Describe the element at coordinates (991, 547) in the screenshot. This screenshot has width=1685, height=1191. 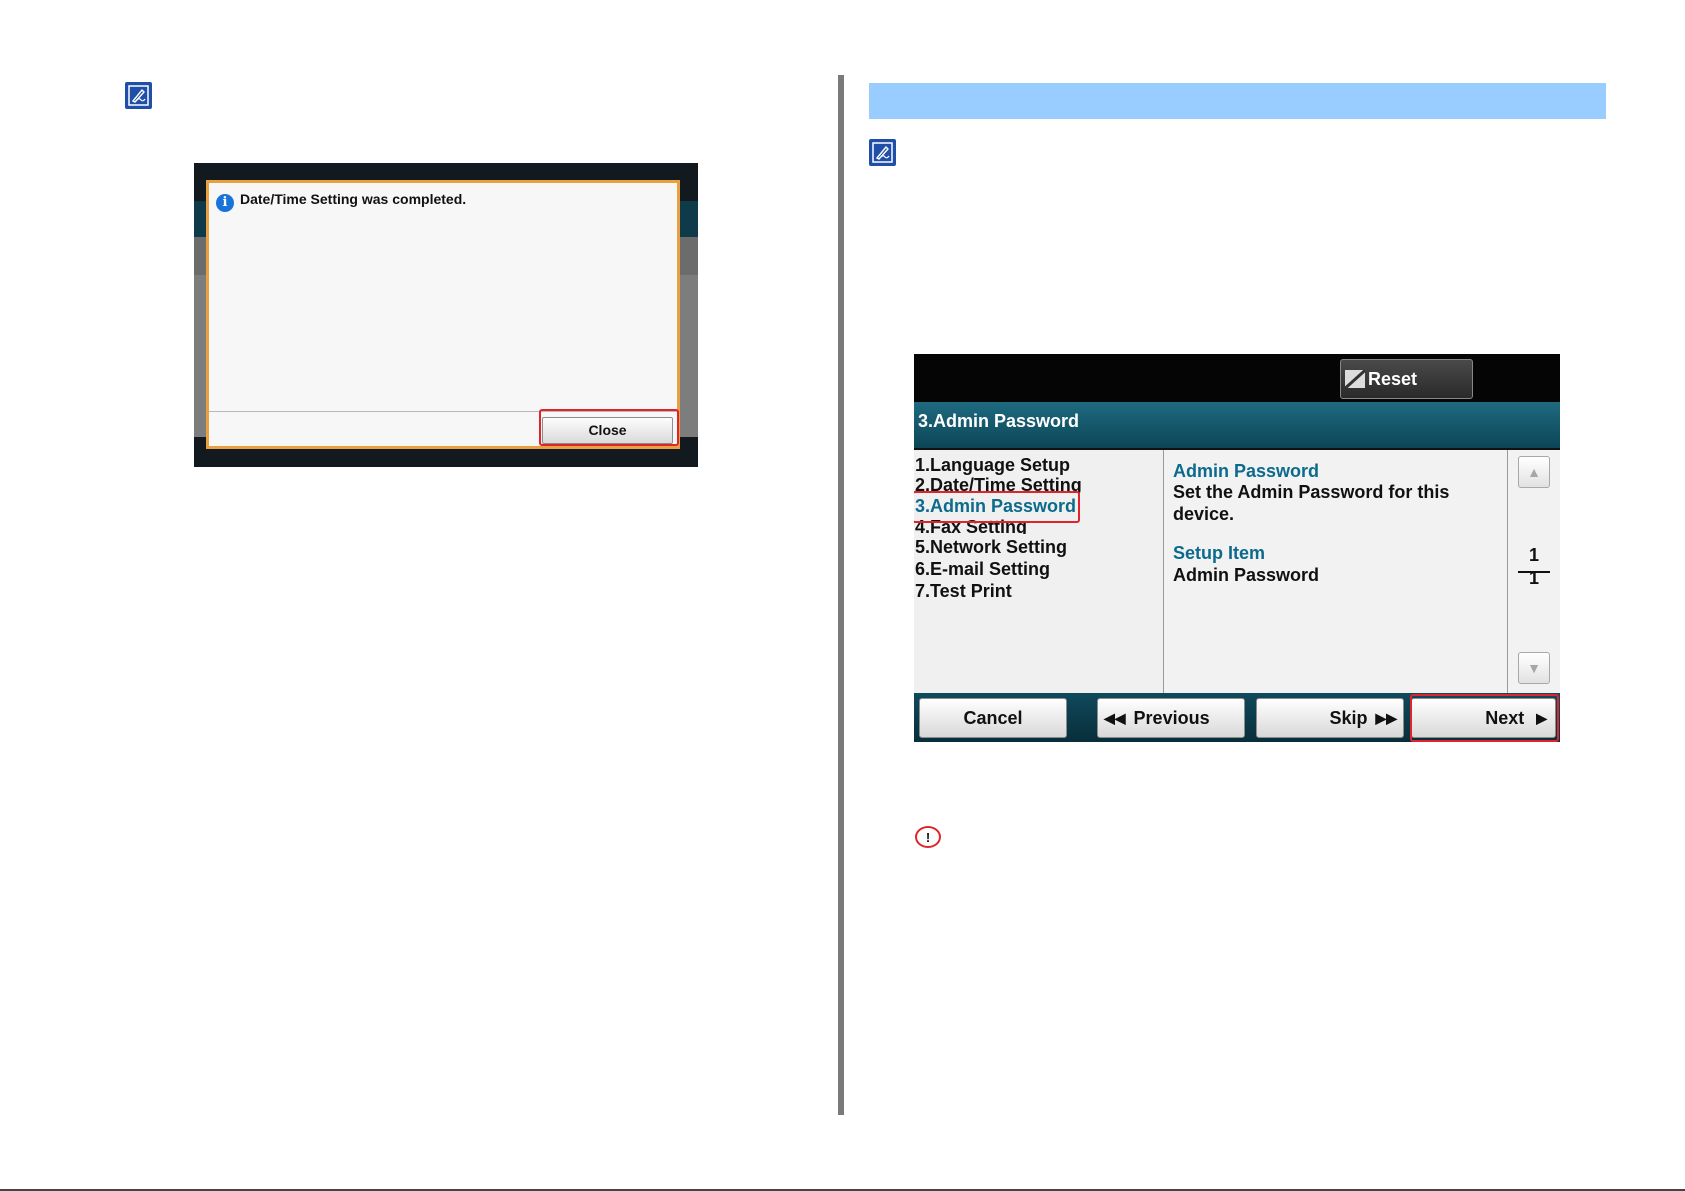
I see `menu-item-network-setting: 5.Network Setting` at that location.